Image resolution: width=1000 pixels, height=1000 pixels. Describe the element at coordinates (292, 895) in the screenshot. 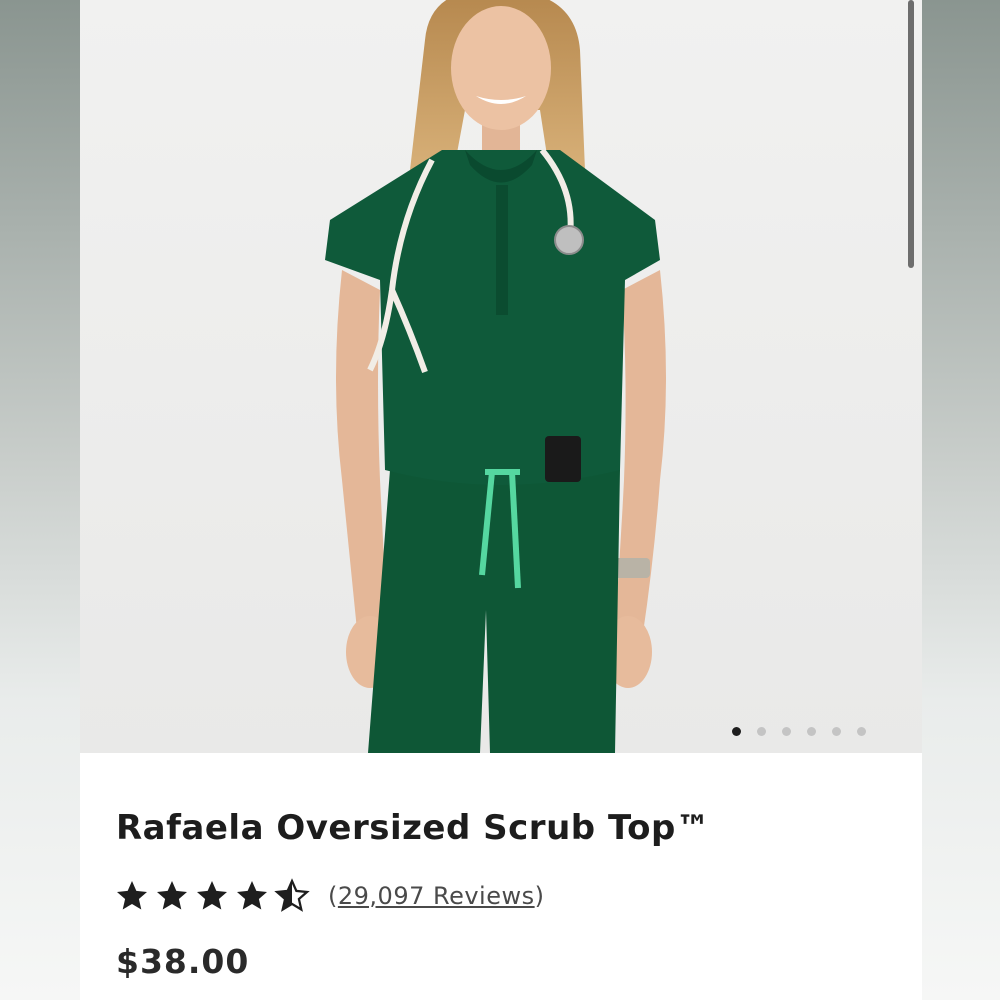

I see `half-star-icon` at that location.